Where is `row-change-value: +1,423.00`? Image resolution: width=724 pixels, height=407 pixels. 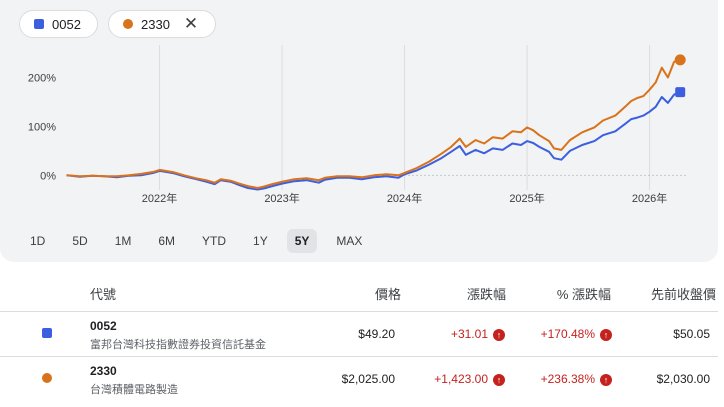 row-change-value: +1,423.00 is located at coordinates (461, 379).